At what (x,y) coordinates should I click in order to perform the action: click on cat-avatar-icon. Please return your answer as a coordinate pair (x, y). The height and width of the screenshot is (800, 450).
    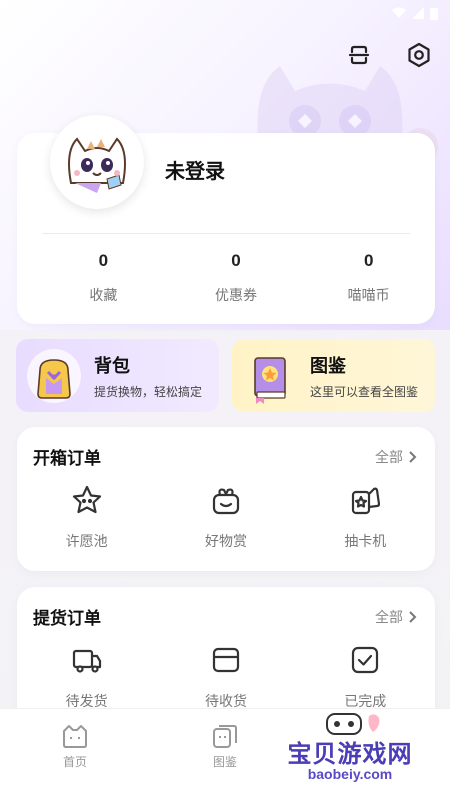
    Looking at the image, I should click on (97, 165).